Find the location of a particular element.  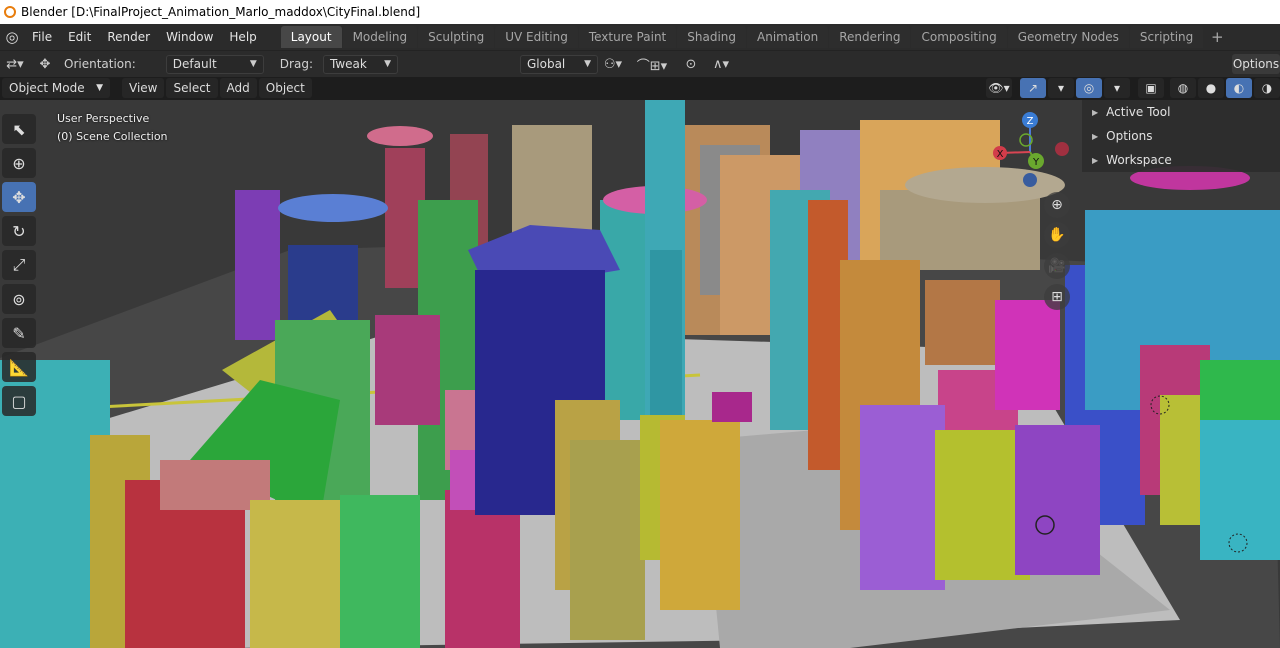

sidebar-section-workspace: ▶ Workspace is located at coordinates (1181, 160).